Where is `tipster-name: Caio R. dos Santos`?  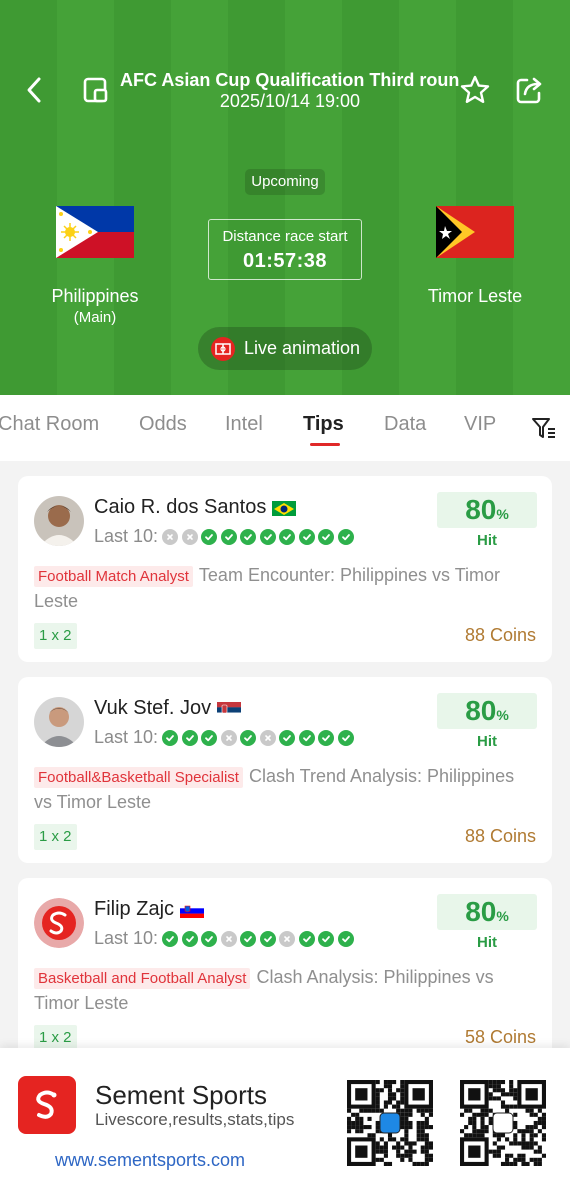 tipster-name: Caio R. dos Santos is located at coordinates (195, 507).